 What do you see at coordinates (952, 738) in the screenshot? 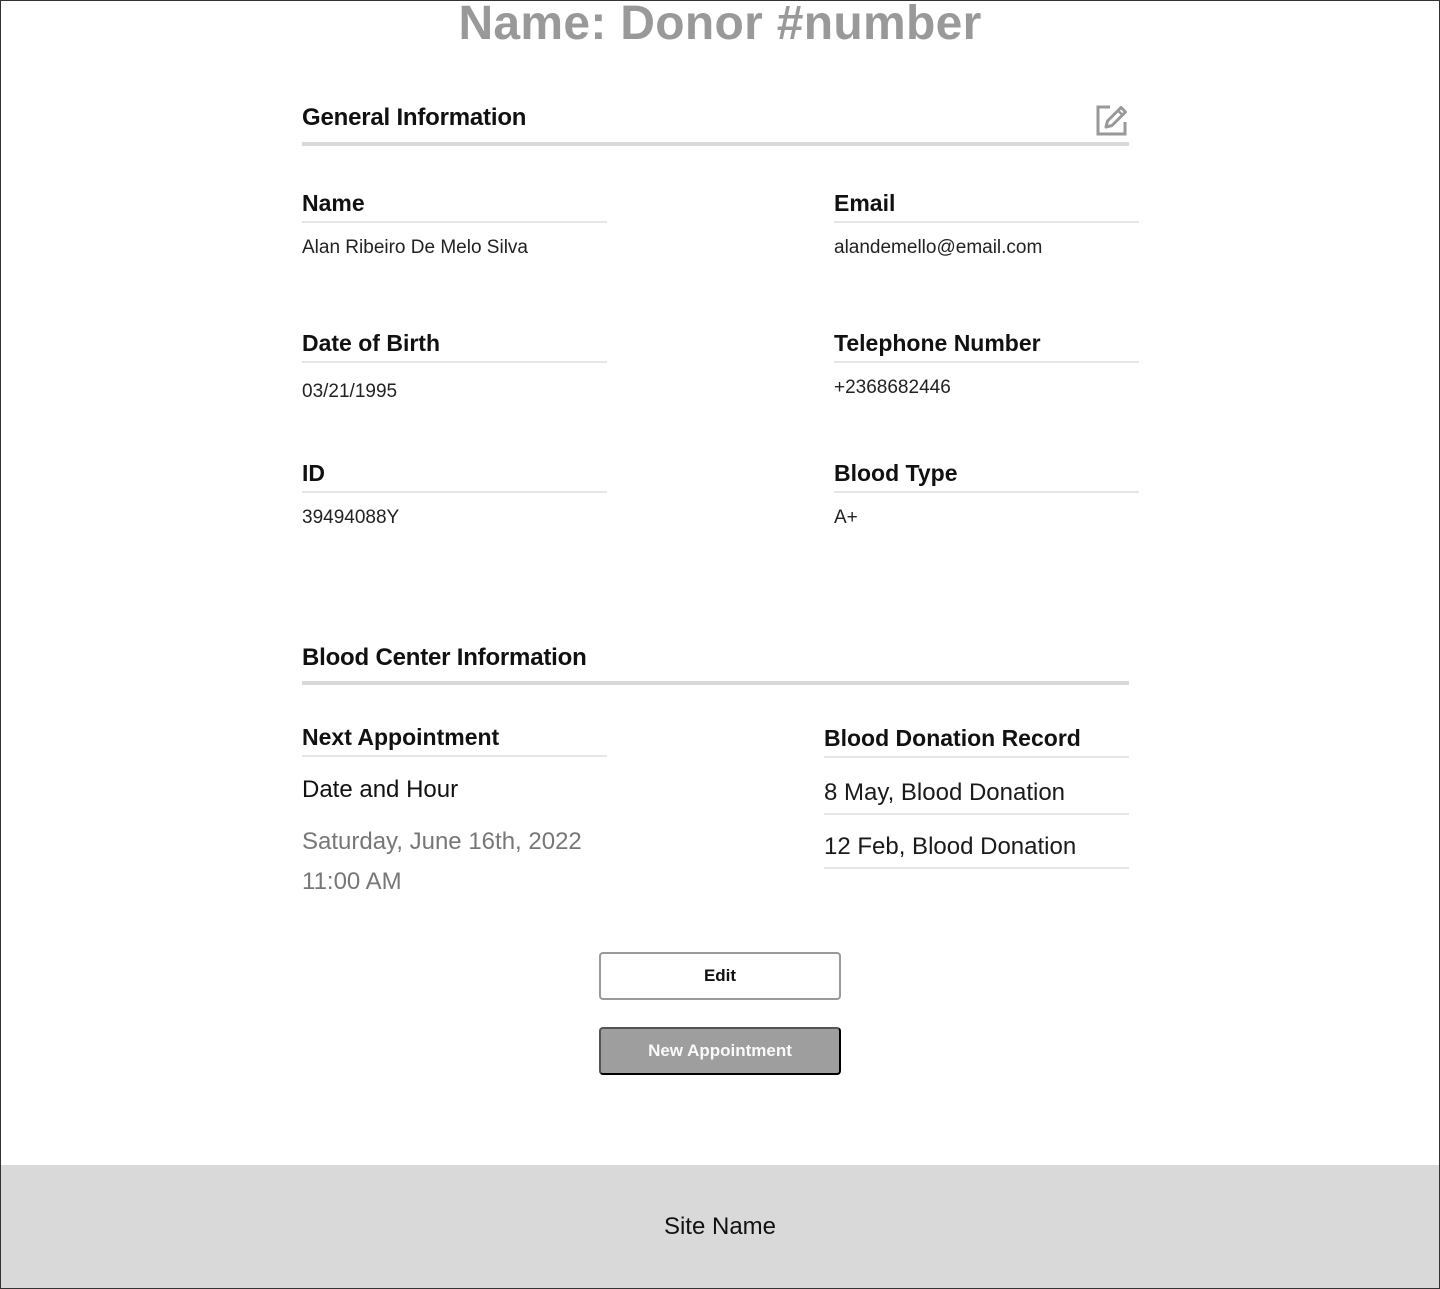
I see `field-label: Blood Donation Record` at bounding box center [952, 738].